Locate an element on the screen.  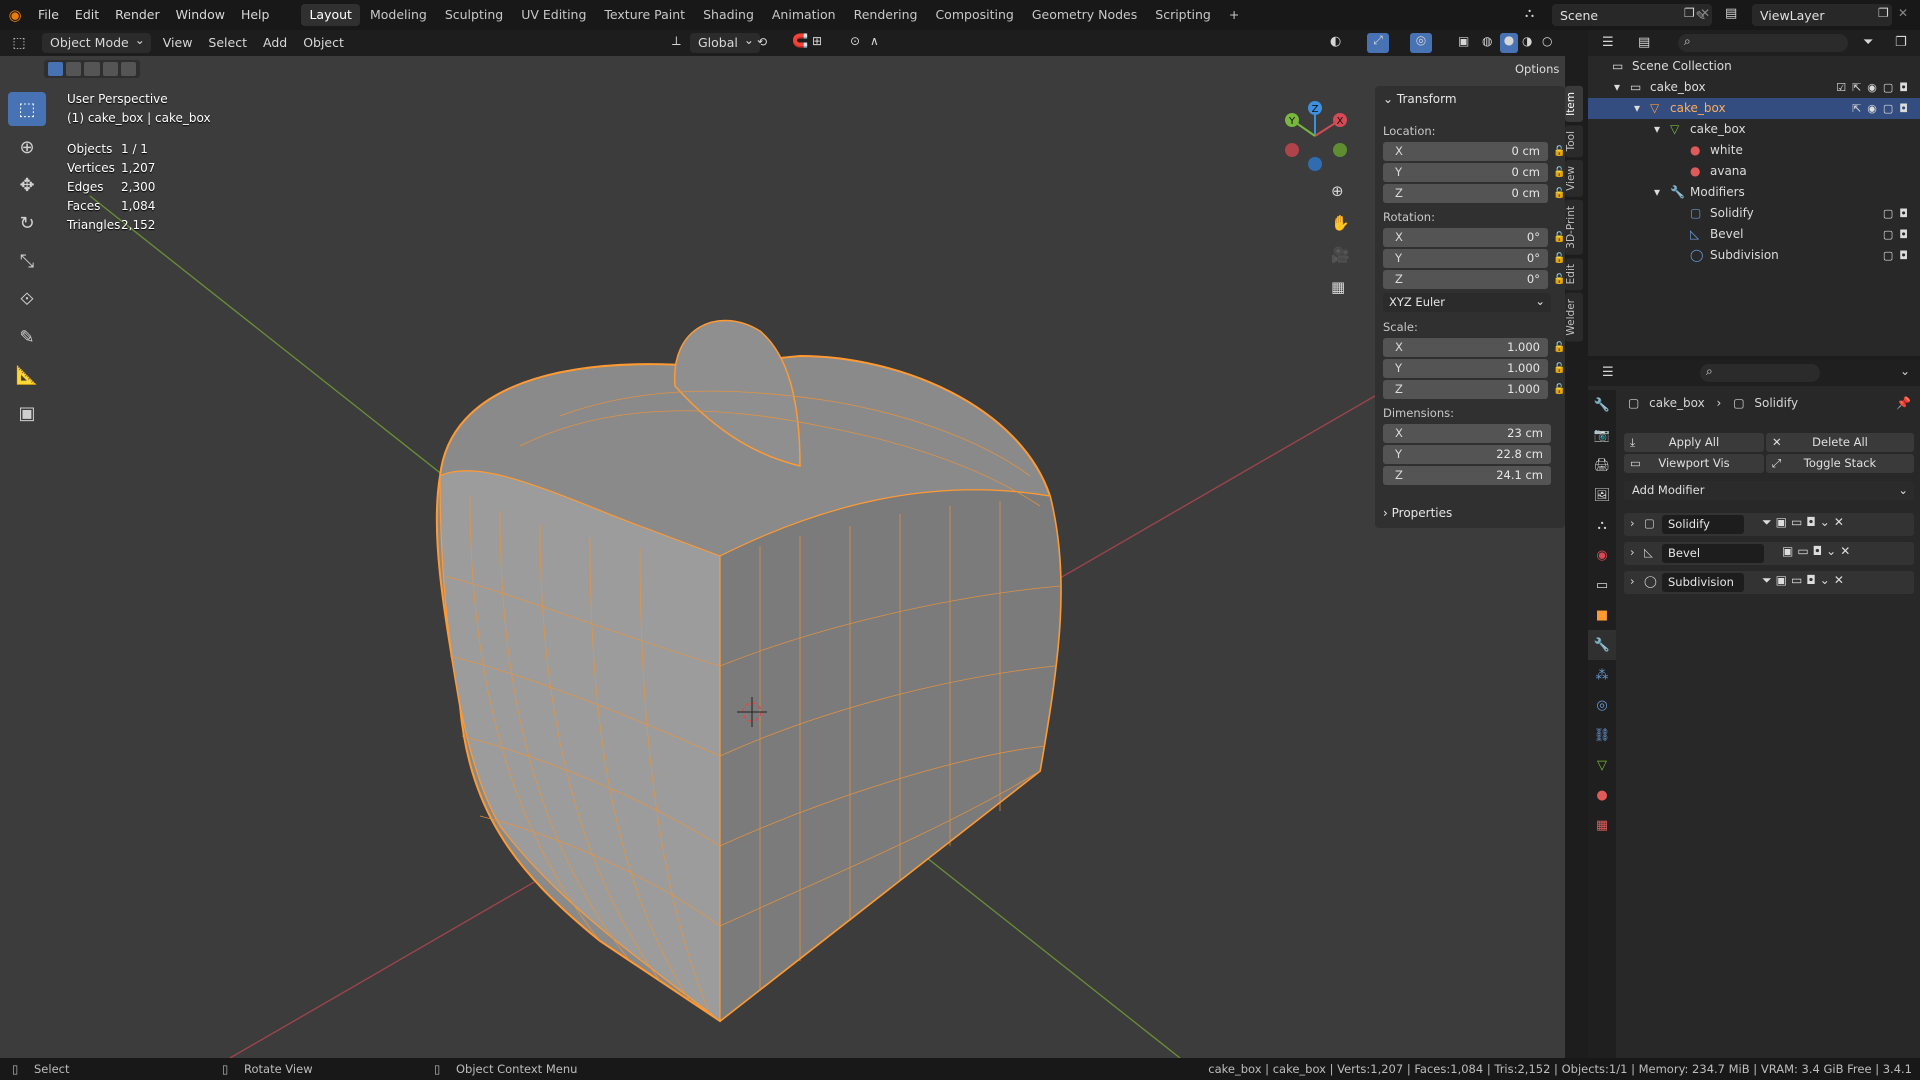
view-layer-icon: ▤ is located at coordinates (1731, 13).